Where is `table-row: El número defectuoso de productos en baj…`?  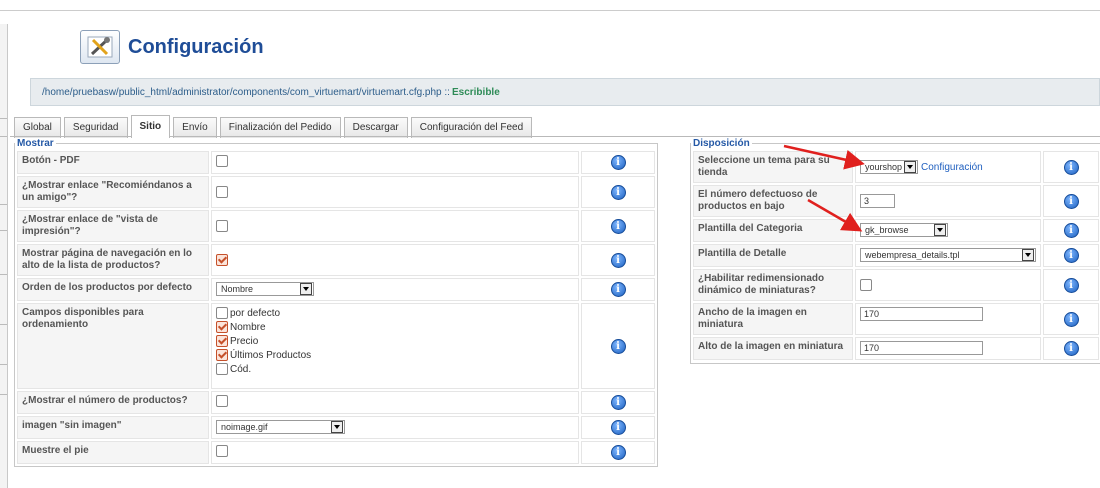 table-row: El número defectuoso de productos en baj… is located at coordinates (896, 201).